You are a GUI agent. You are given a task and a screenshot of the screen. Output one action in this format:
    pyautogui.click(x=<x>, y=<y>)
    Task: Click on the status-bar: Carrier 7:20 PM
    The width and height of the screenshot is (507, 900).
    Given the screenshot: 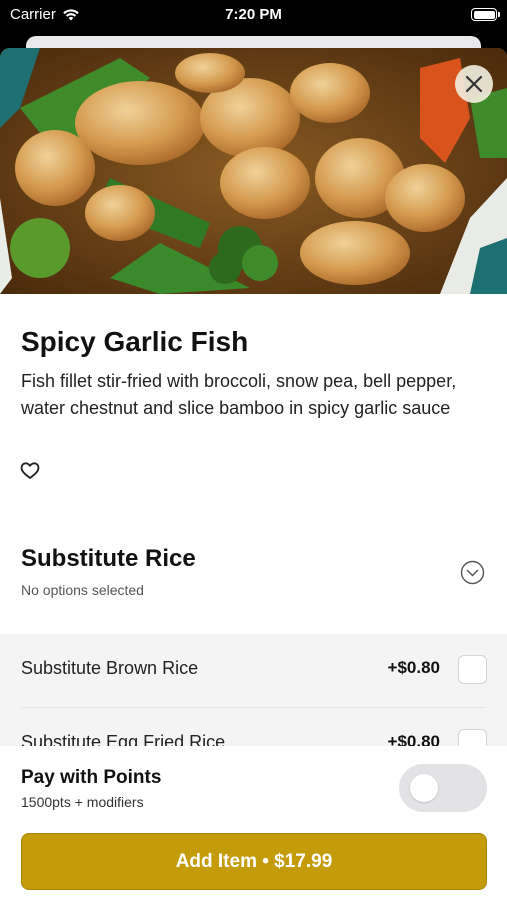 What is the action you would take?
    pyautogui.click(x=253, y=16)
    